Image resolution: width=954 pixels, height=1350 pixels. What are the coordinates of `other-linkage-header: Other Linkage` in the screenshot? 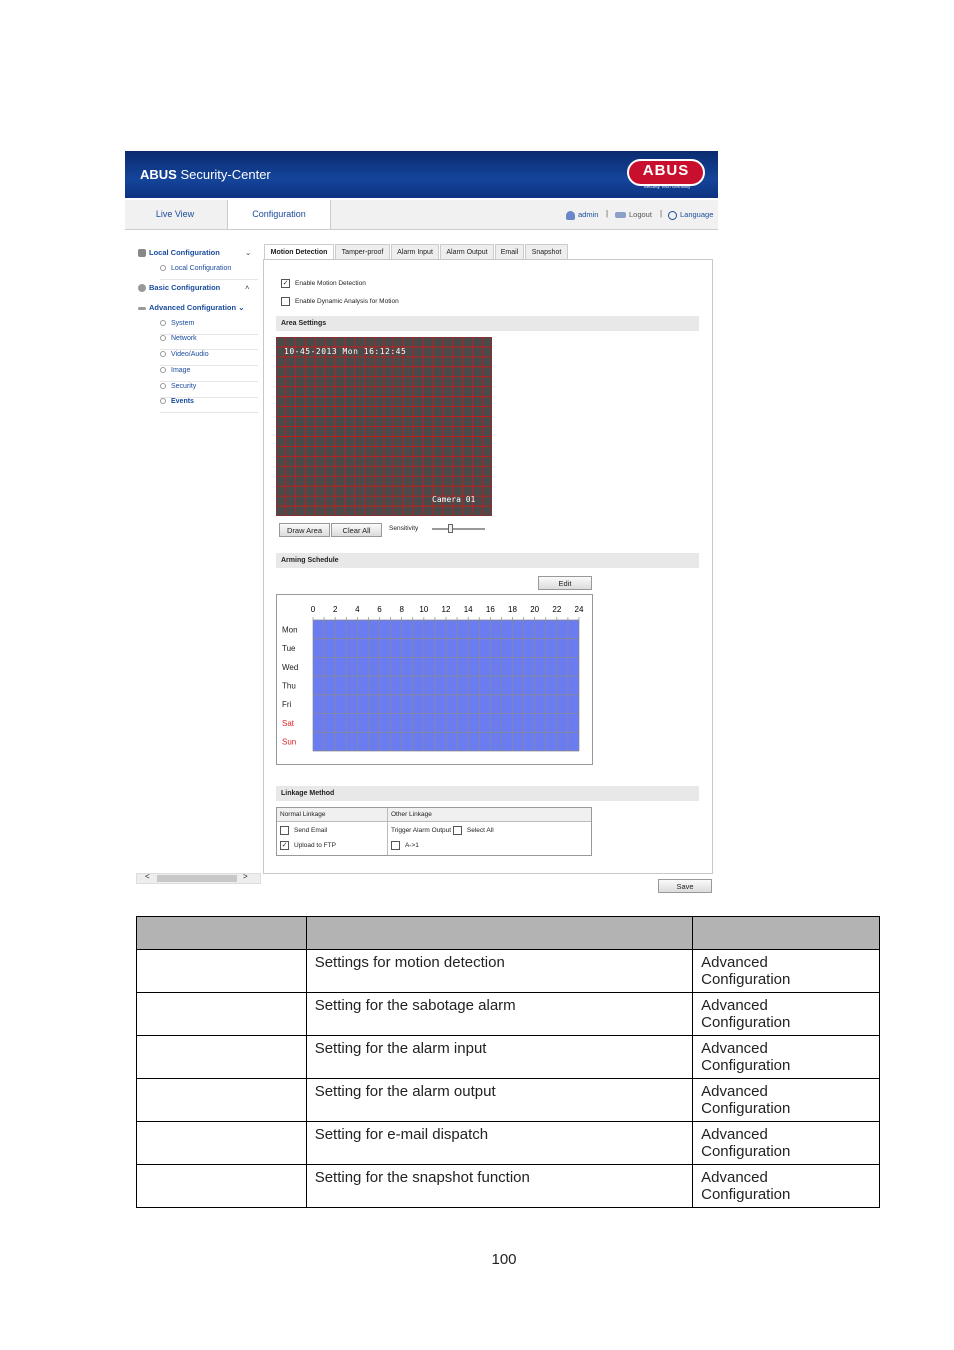 It's located at (411, 814).